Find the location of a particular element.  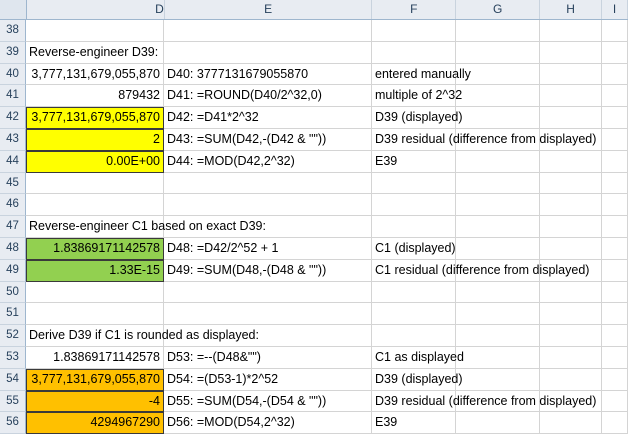

cell-e-formula: D53: =--(D48&"") is located at coordinates (268, 357).